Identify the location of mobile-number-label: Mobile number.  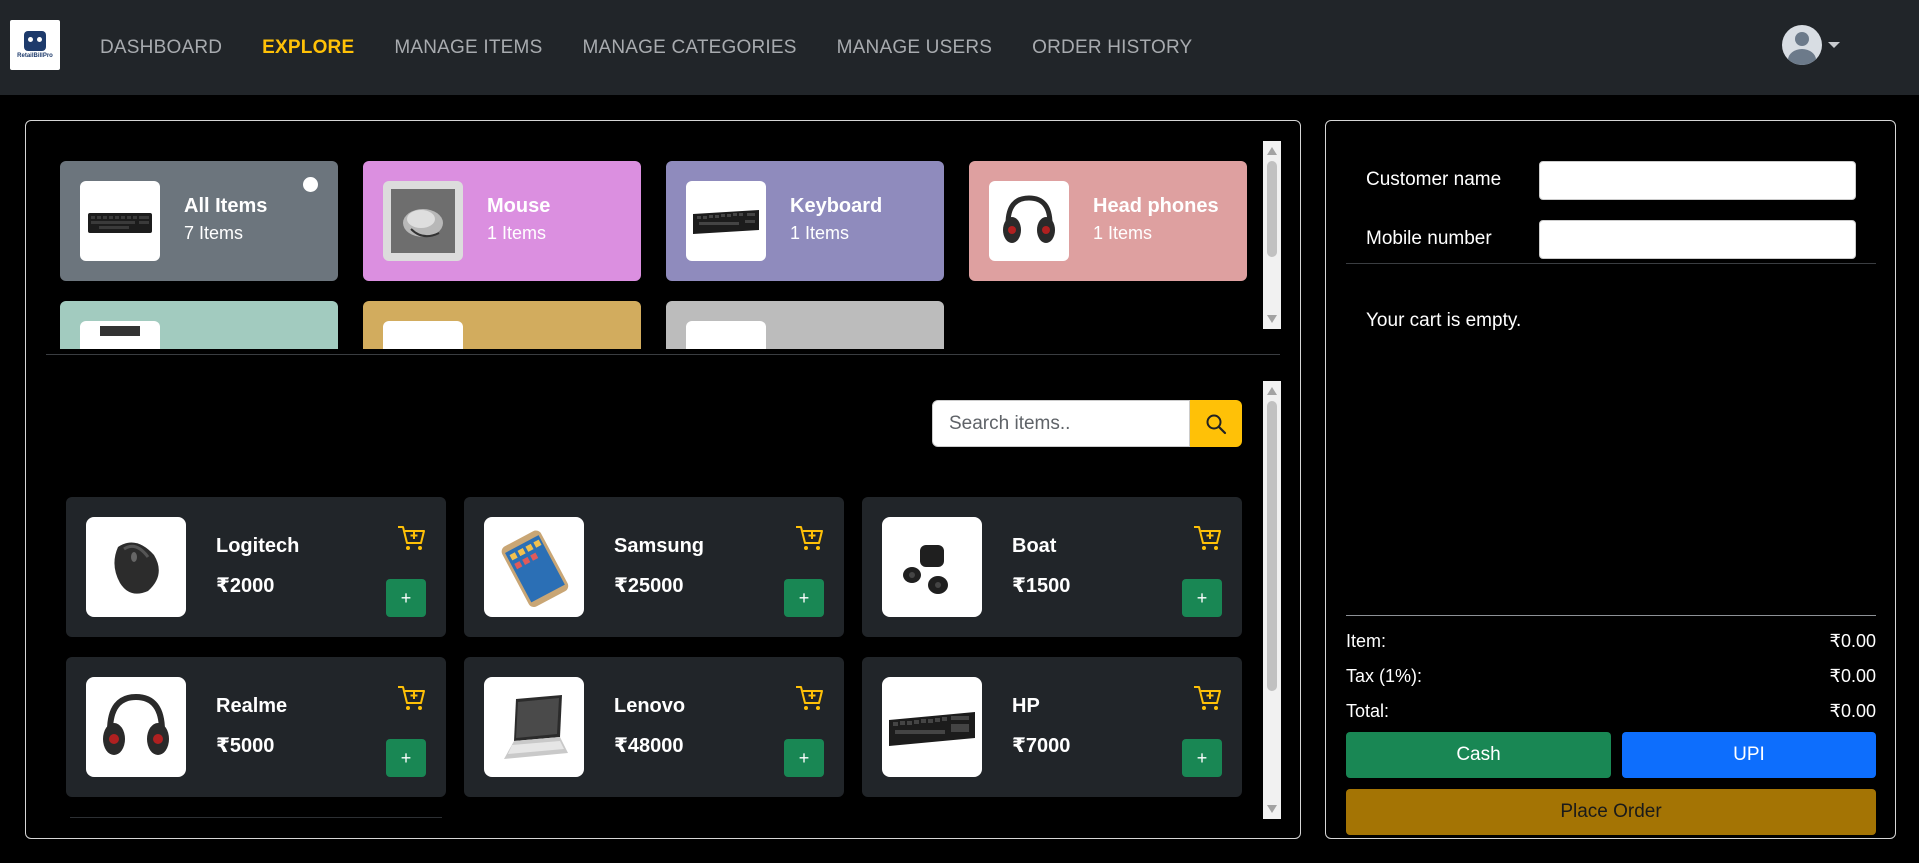
(1429, 238).